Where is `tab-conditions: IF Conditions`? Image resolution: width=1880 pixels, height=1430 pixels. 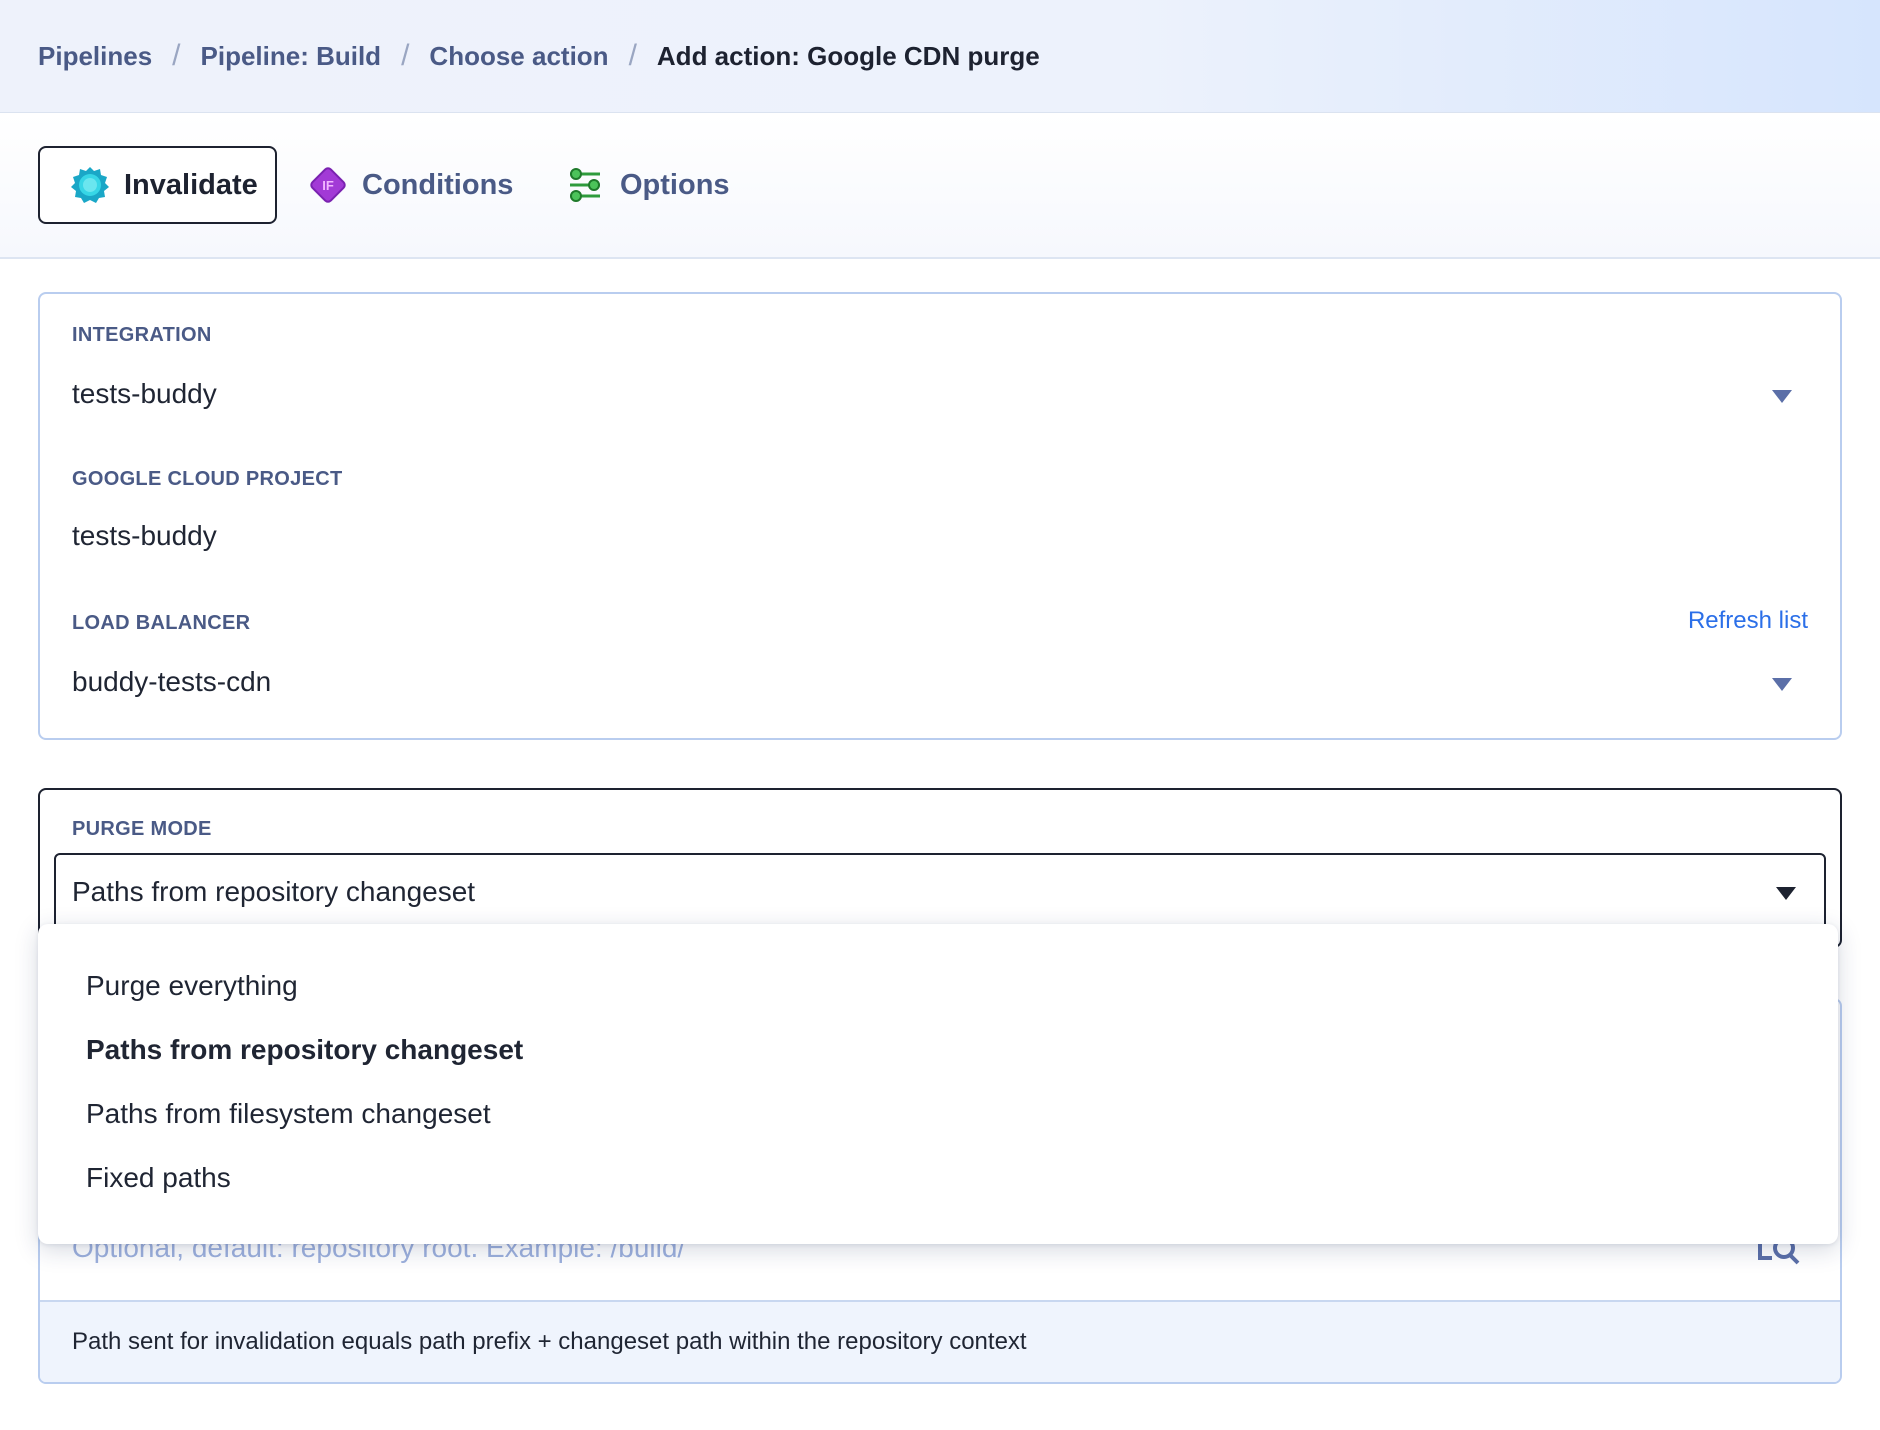 tab-conditions: IF Conditions is located at coordinates (410, 185).